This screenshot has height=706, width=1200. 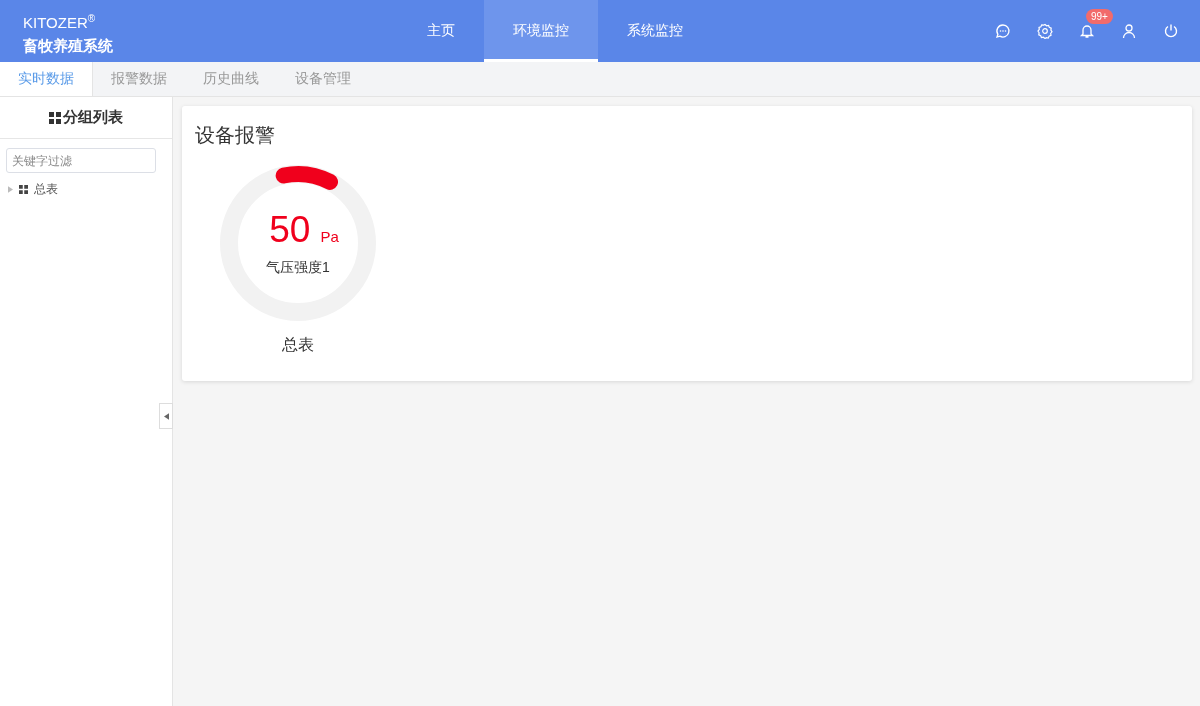 What do you see at coordinates (441, 31) in the screenshot?
I see `nav-tab: 主页` at bounding box center [441, 31].